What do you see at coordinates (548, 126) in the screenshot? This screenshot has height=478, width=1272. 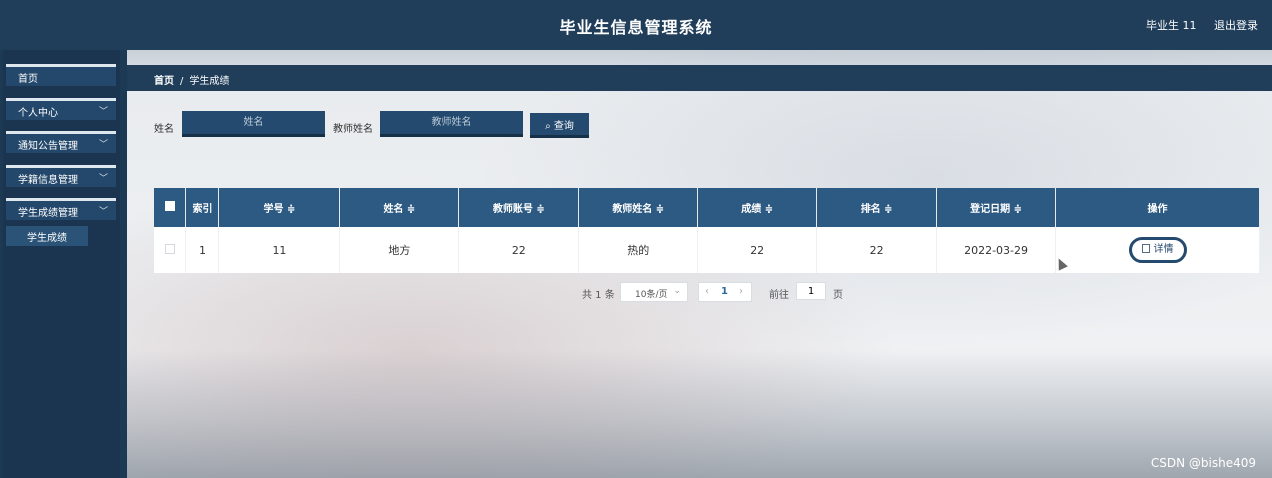 I see `search-icon: ⌕` at bounding box center [548, 126].